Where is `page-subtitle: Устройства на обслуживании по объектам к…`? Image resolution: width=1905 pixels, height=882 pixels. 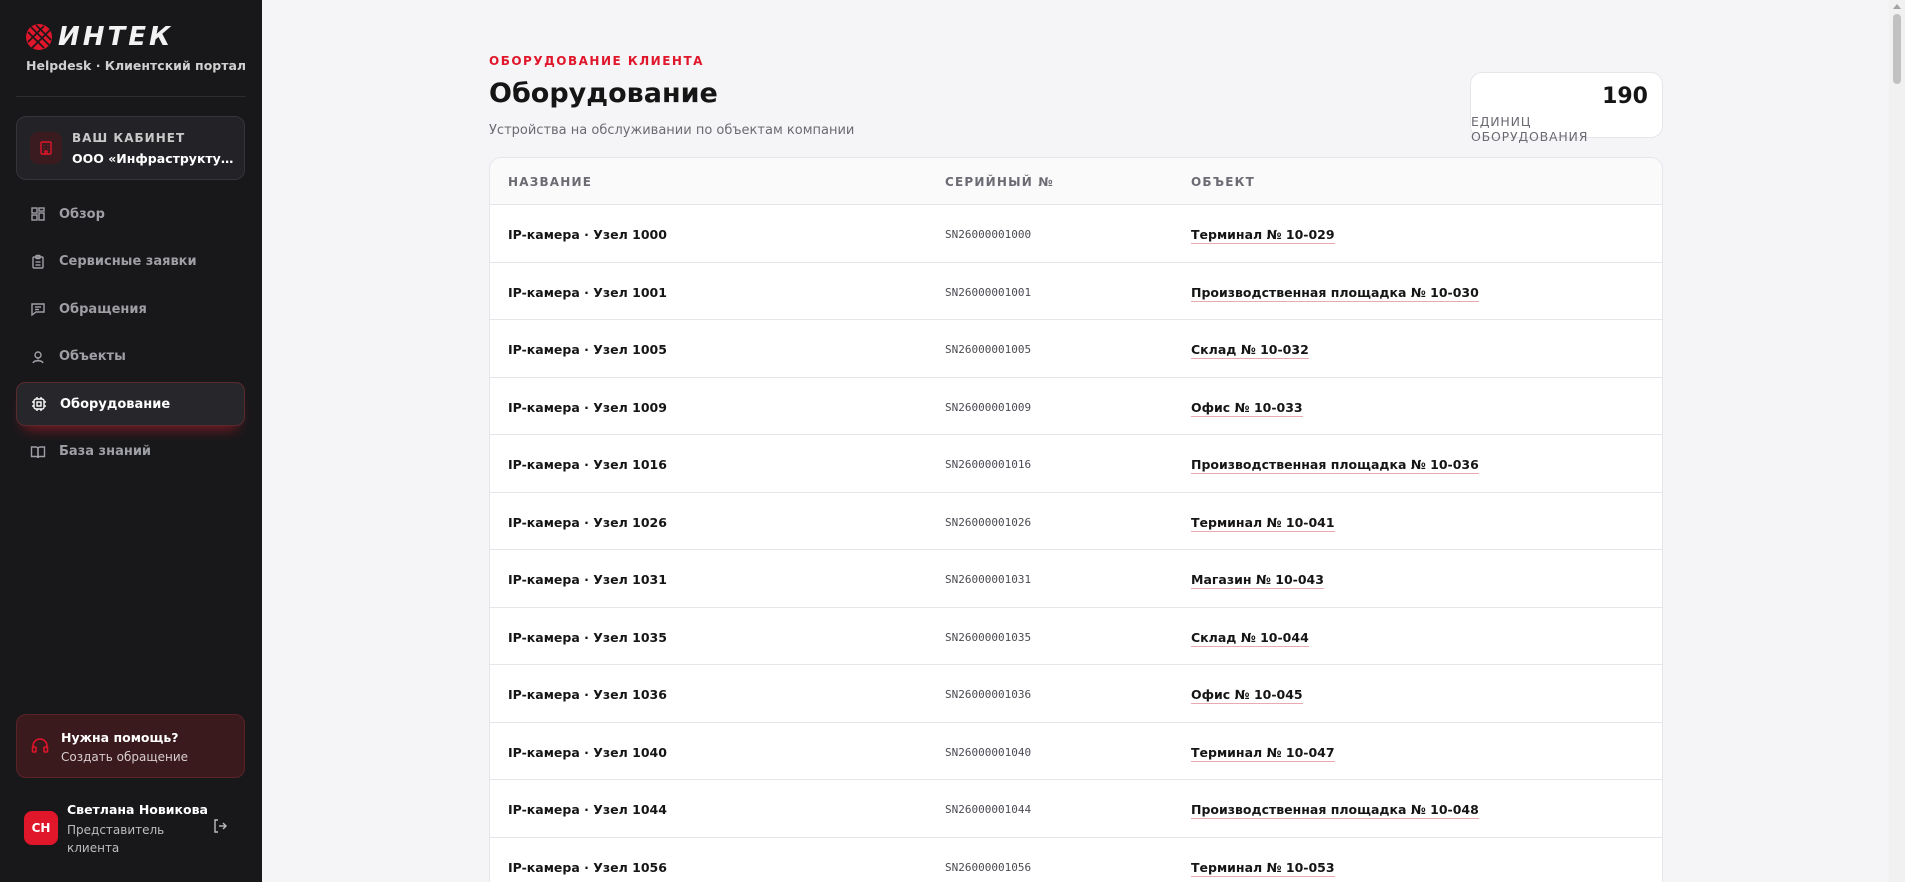 page-subtitle: Устройства на обслуживании по объектам к… is located at coordinates (672, 130).